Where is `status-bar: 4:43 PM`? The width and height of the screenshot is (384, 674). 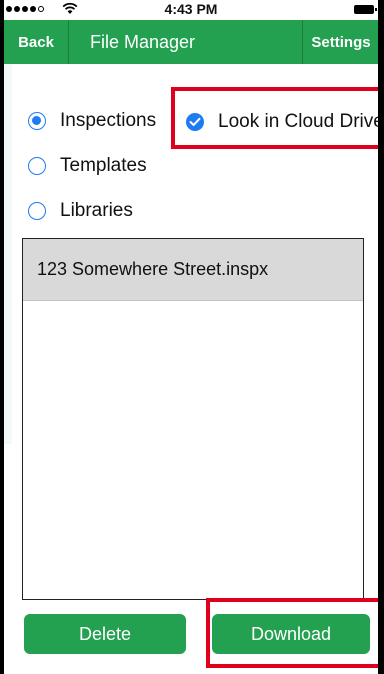 status-bar: 4:43 PM is located at coordinates (191, 10).